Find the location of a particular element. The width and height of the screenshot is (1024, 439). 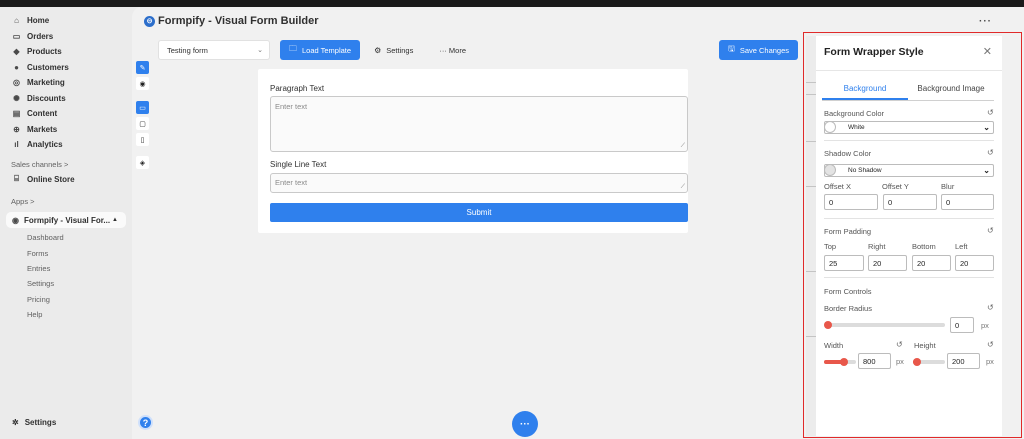

help-button: ? is located at coordinates (145, 422).